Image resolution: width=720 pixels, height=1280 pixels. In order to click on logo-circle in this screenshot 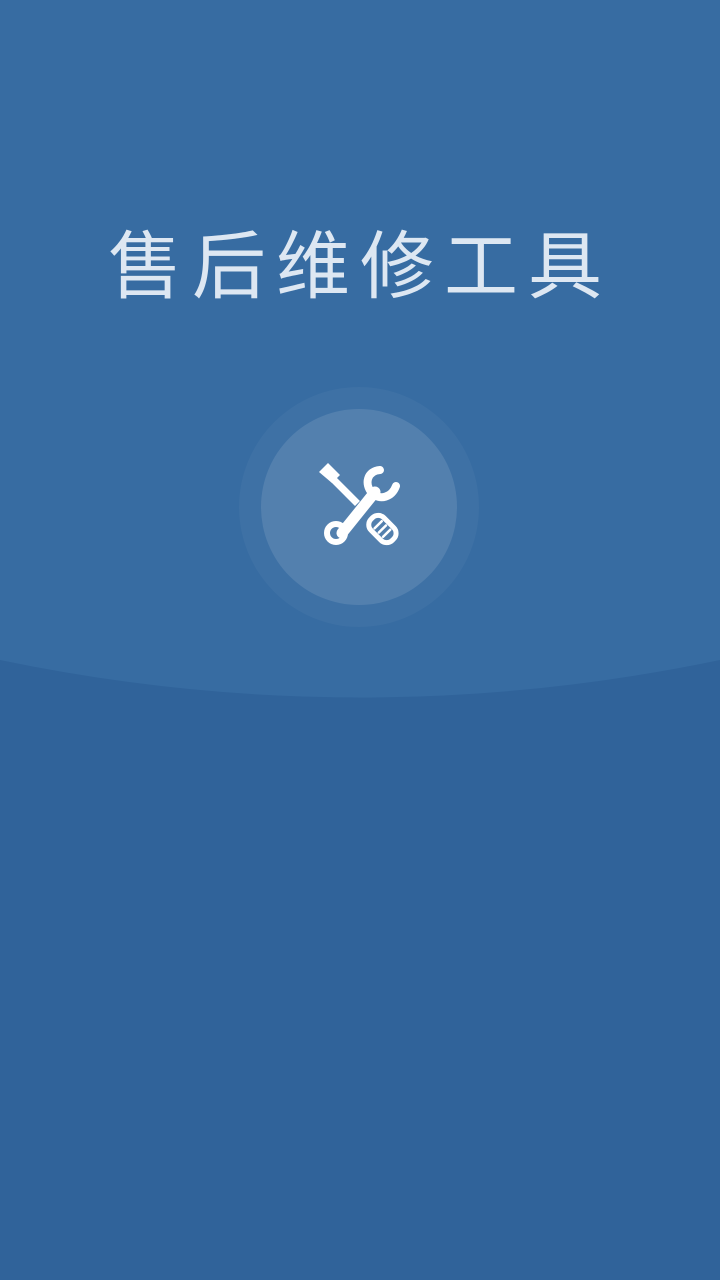, I will do `click(359, 507)`.